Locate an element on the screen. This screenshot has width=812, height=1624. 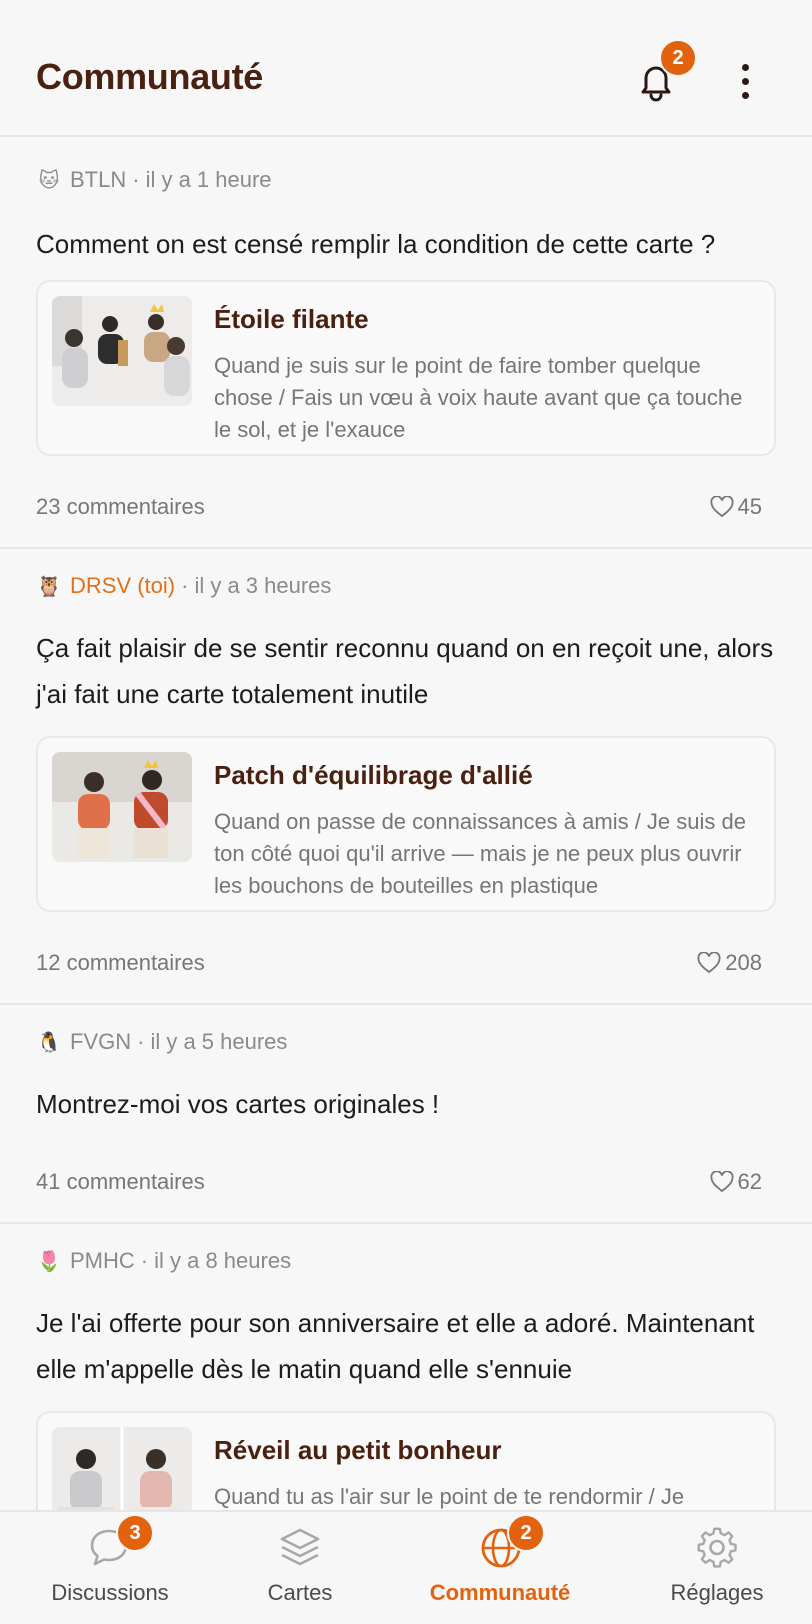
tab-discussions: 3 Discussions is located at coordinates (110, 1568).